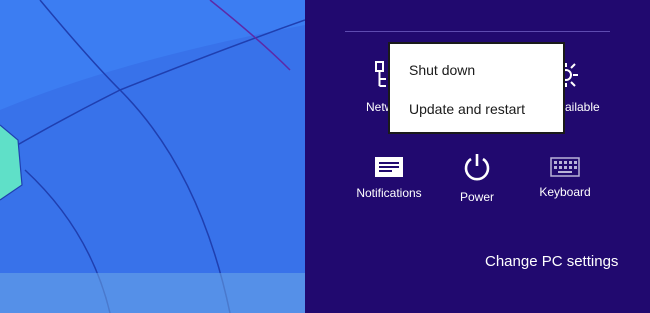 The height and width of the screenshot is (313, 650). I want to click on brightness-tile-label: ailable, so click(582, 107).